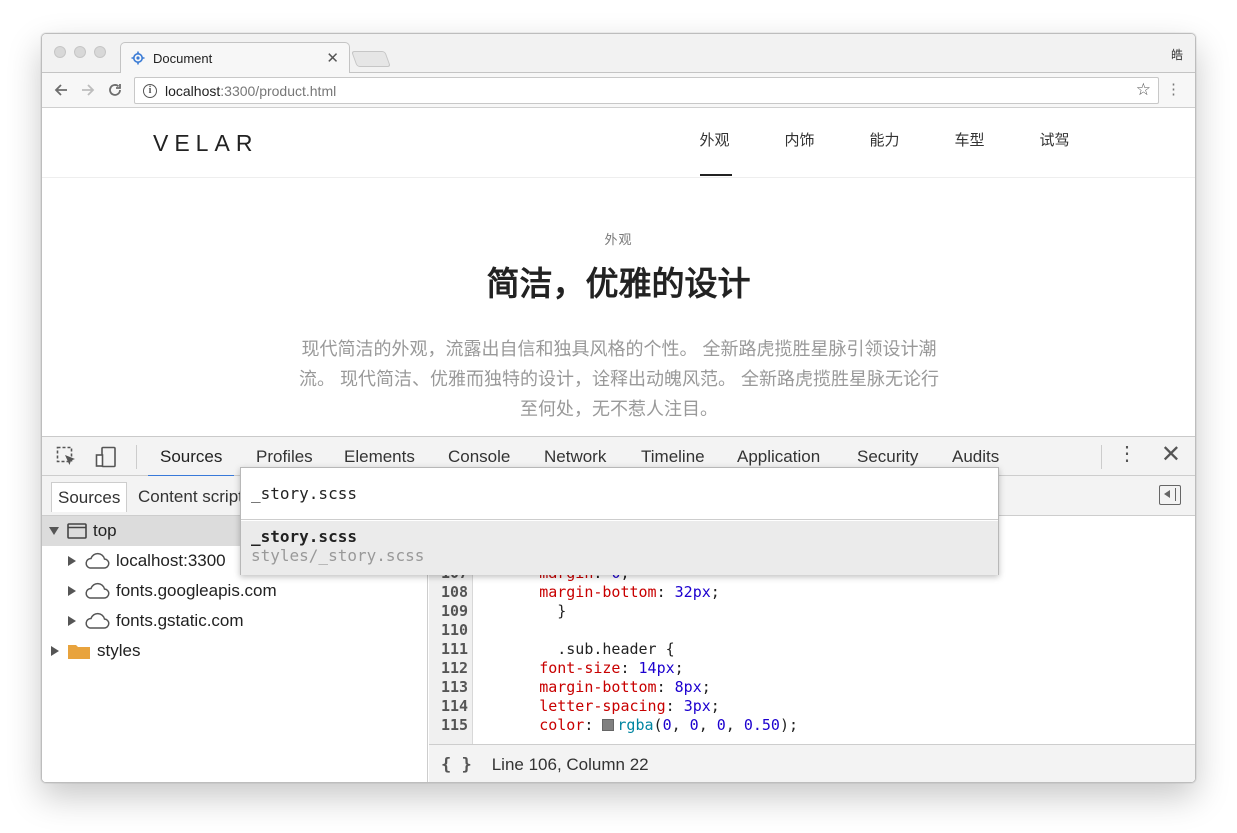 This screenshot has width=1237, height=833. Describe the element at coordinates (304, 536) in the screenshot. I see `result-title: _story.scss` at that location.